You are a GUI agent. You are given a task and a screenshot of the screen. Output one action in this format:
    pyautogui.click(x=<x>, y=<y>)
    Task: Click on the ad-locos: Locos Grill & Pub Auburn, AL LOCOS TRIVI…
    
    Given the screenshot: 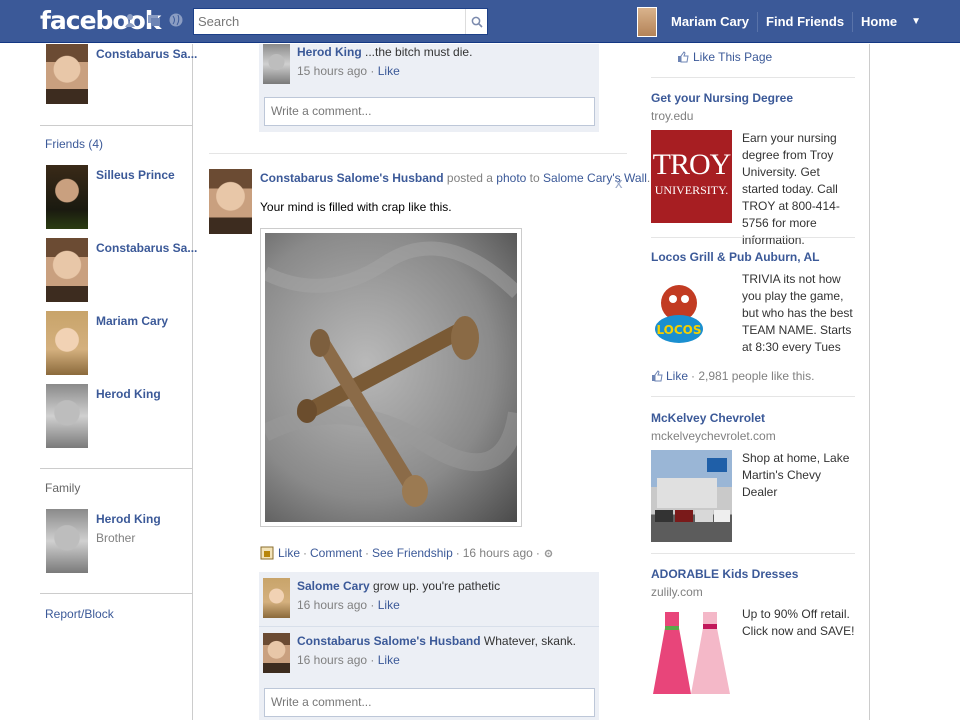 What is the action you would take?
    pyautogui.click(x=753, y=316)
    